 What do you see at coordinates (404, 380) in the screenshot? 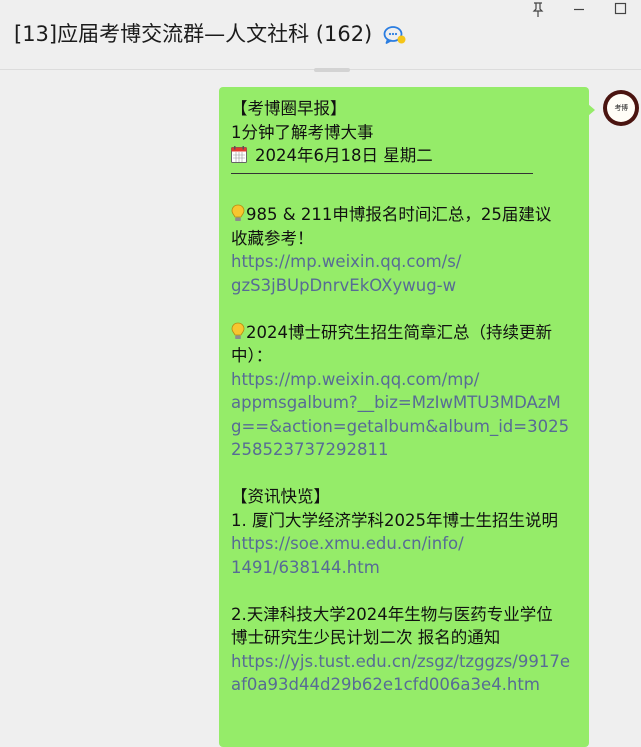
I see `item-2-link-line-1: https://mp.weixin.qq.com/mp/` at bounding box center [404, 380].